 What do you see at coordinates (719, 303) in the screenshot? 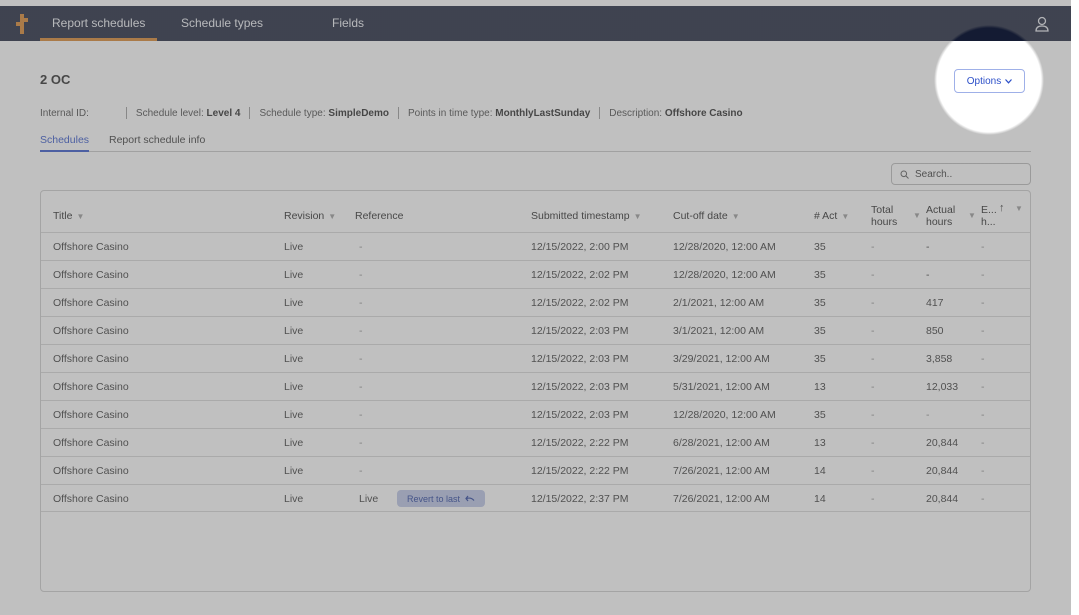
I see `cell-cutoff: 2/1/2021, 12:00 AM` at bounding box center [719, 303].